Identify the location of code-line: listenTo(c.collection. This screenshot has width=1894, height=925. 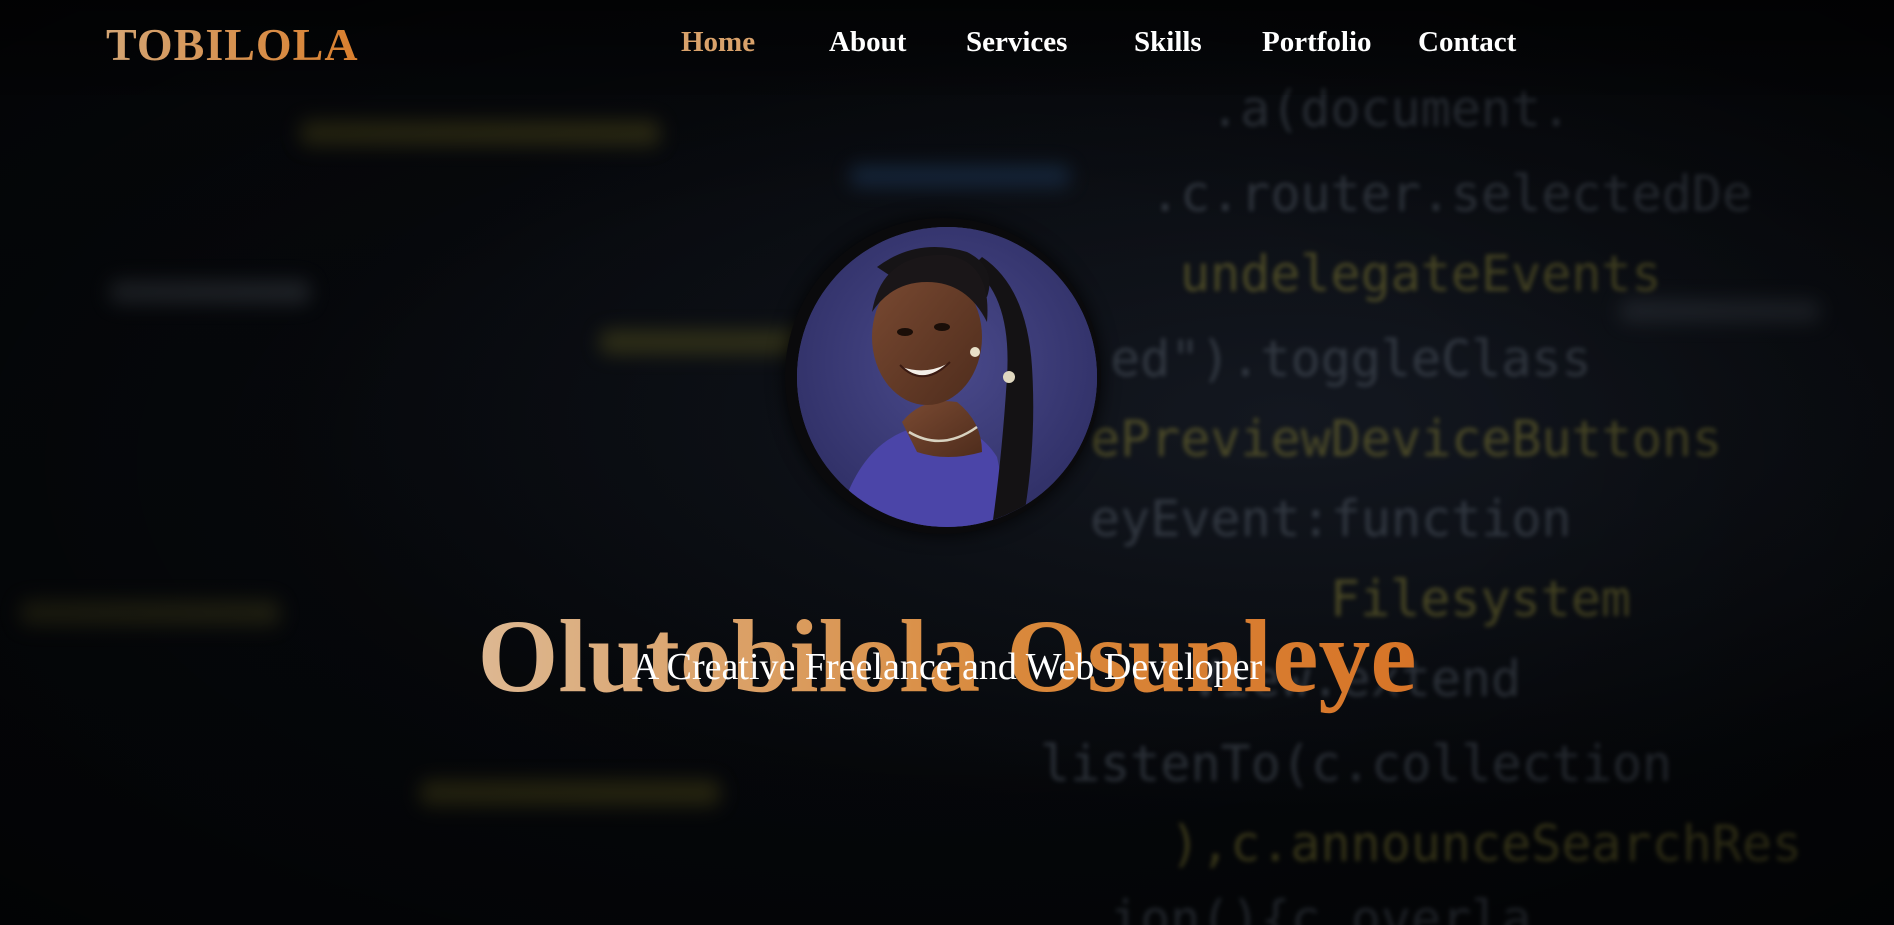
(1356, 764).